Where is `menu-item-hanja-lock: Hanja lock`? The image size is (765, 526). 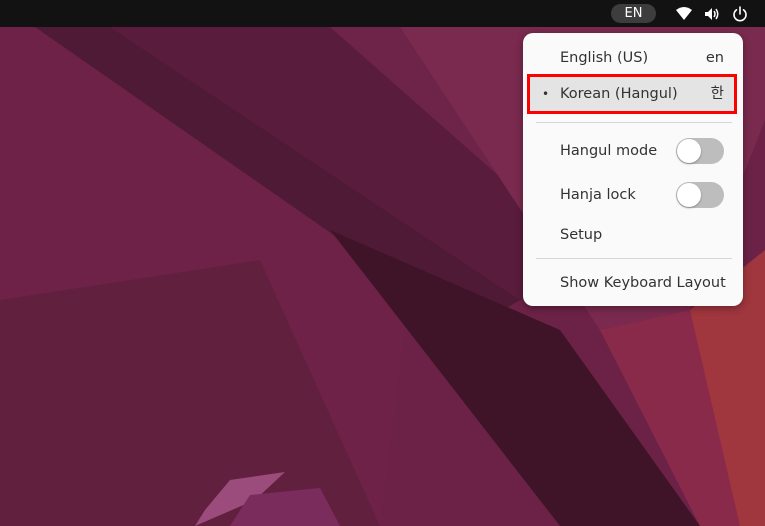
menu-item-hanja-lock: Hanja lock is located at coordinates (633, 195).